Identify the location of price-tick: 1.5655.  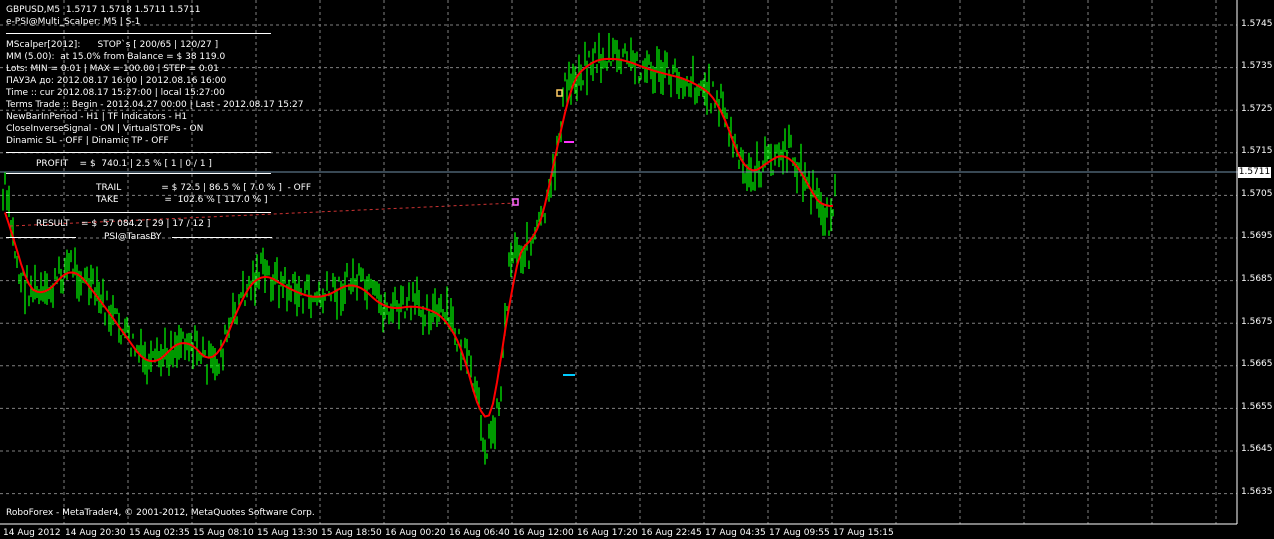
(1257, 407).